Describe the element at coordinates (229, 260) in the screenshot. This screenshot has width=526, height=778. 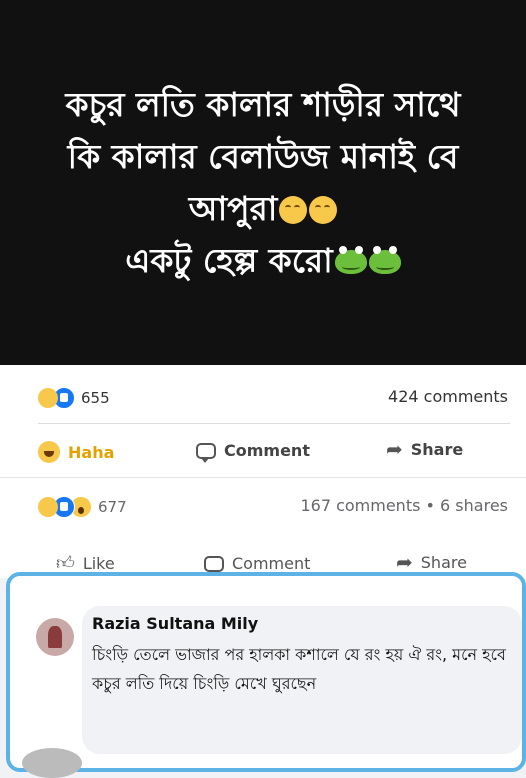
I see `post-line-4-text: একটু হেল্প করো` at that location.